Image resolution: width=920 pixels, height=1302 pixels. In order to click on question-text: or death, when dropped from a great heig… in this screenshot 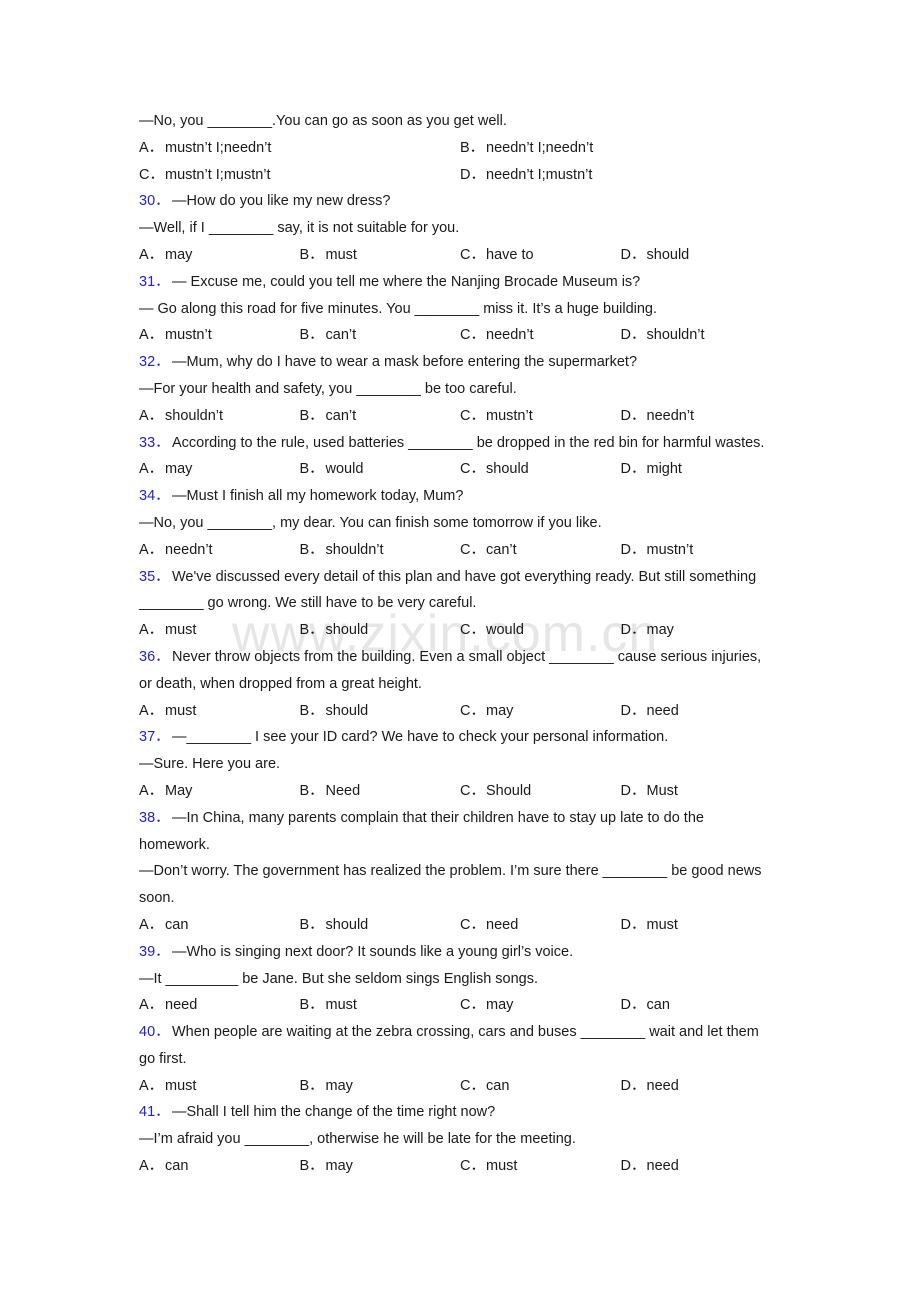, I will do `click(280, 683)`.